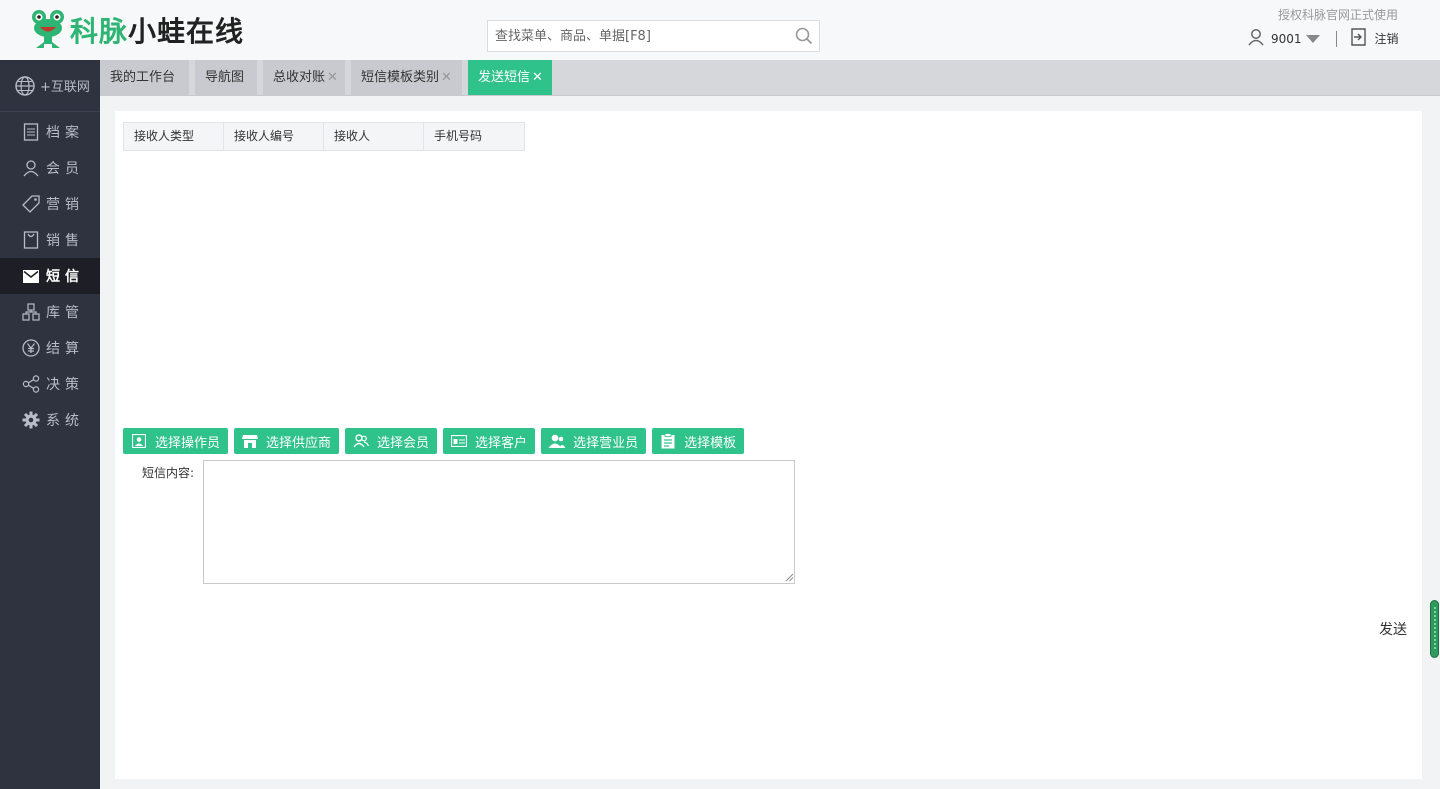 The width and height of the screenshot is (1440, 789). I want to click on tab-send-sms: 发送短信 ✕, so click(510, 77).